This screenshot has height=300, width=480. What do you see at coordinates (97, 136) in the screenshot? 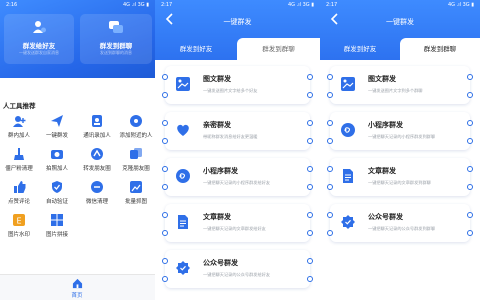
I see `tool-label: 通讯录加人` at bounding box center [97, 136].